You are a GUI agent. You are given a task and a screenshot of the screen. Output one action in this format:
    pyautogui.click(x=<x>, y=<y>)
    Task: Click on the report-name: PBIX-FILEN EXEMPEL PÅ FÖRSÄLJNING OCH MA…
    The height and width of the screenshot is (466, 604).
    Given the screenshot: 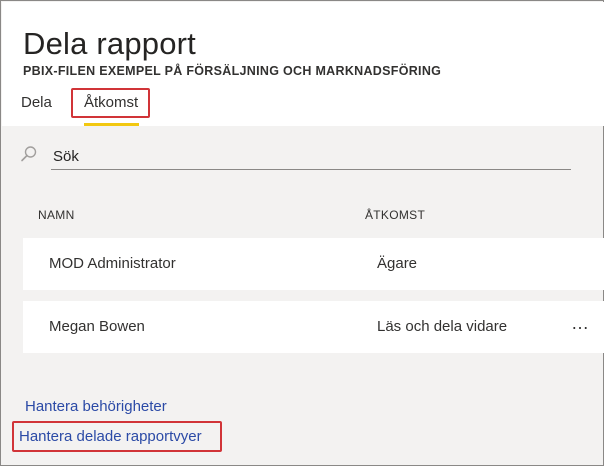 What is the action you would take?
    pyautogui.click(x=232, y=71)
    